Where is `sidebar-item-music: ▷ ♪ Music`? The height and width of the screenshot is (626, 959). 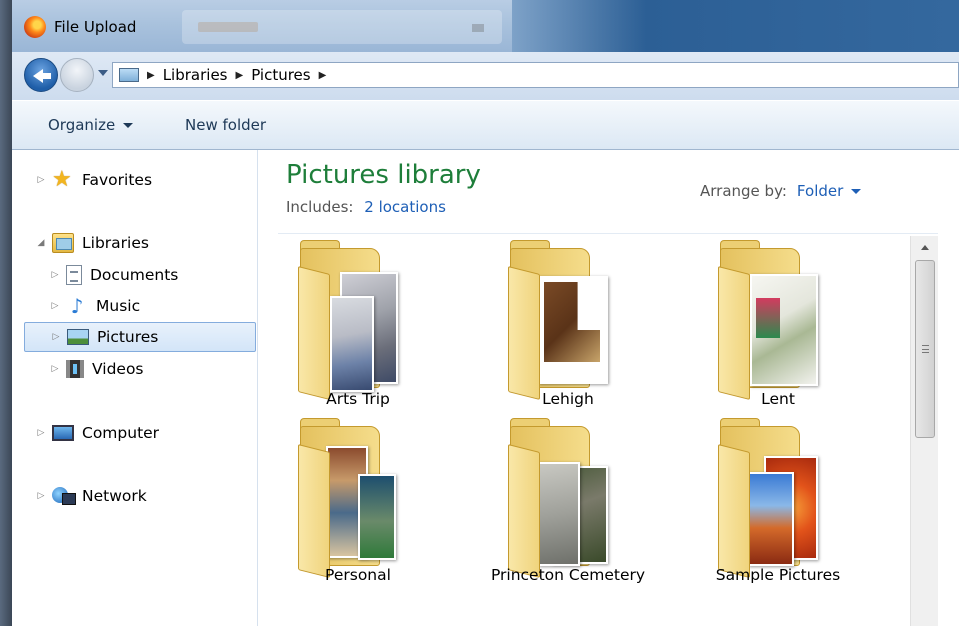 sidebar-item-music: ▷ ♪ Music is located at coordinates (95, 306).